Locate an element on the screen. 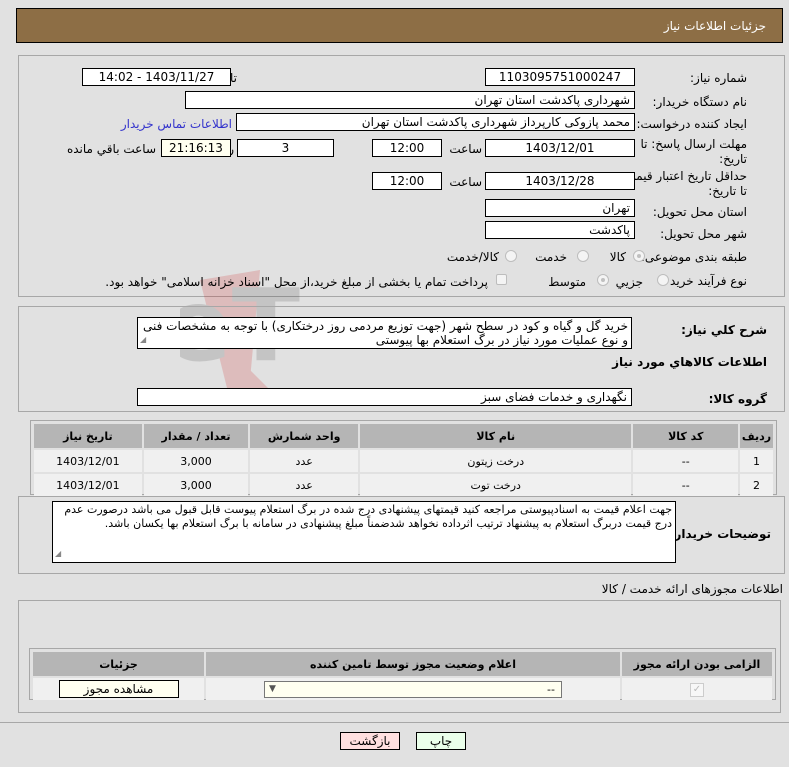  chevron-down-icon: ▼ is located at coordinates (272, 688).